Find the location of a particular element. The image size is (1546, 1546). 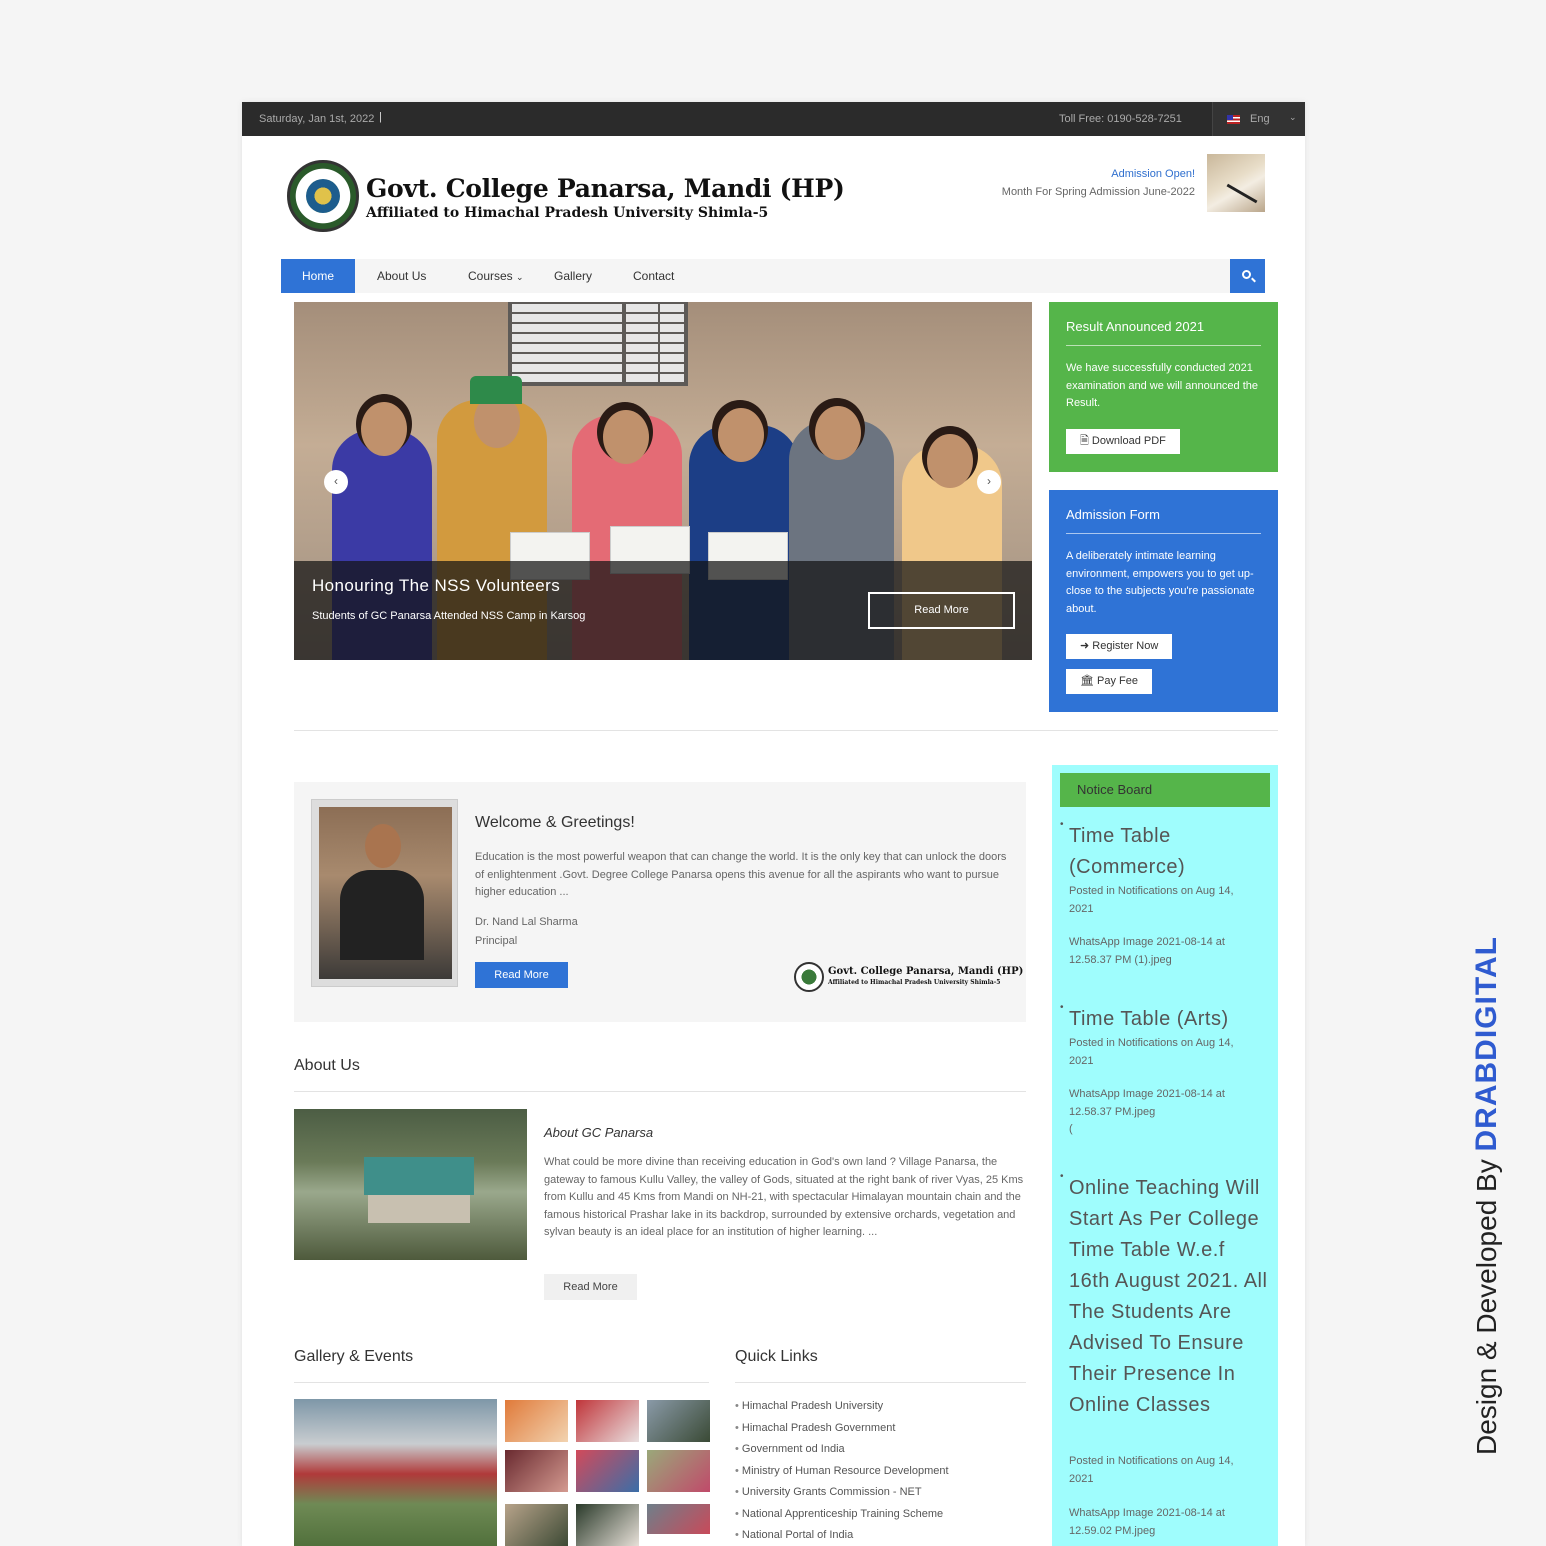

nav-about-us: About Us is located at coordinates (401, 276).